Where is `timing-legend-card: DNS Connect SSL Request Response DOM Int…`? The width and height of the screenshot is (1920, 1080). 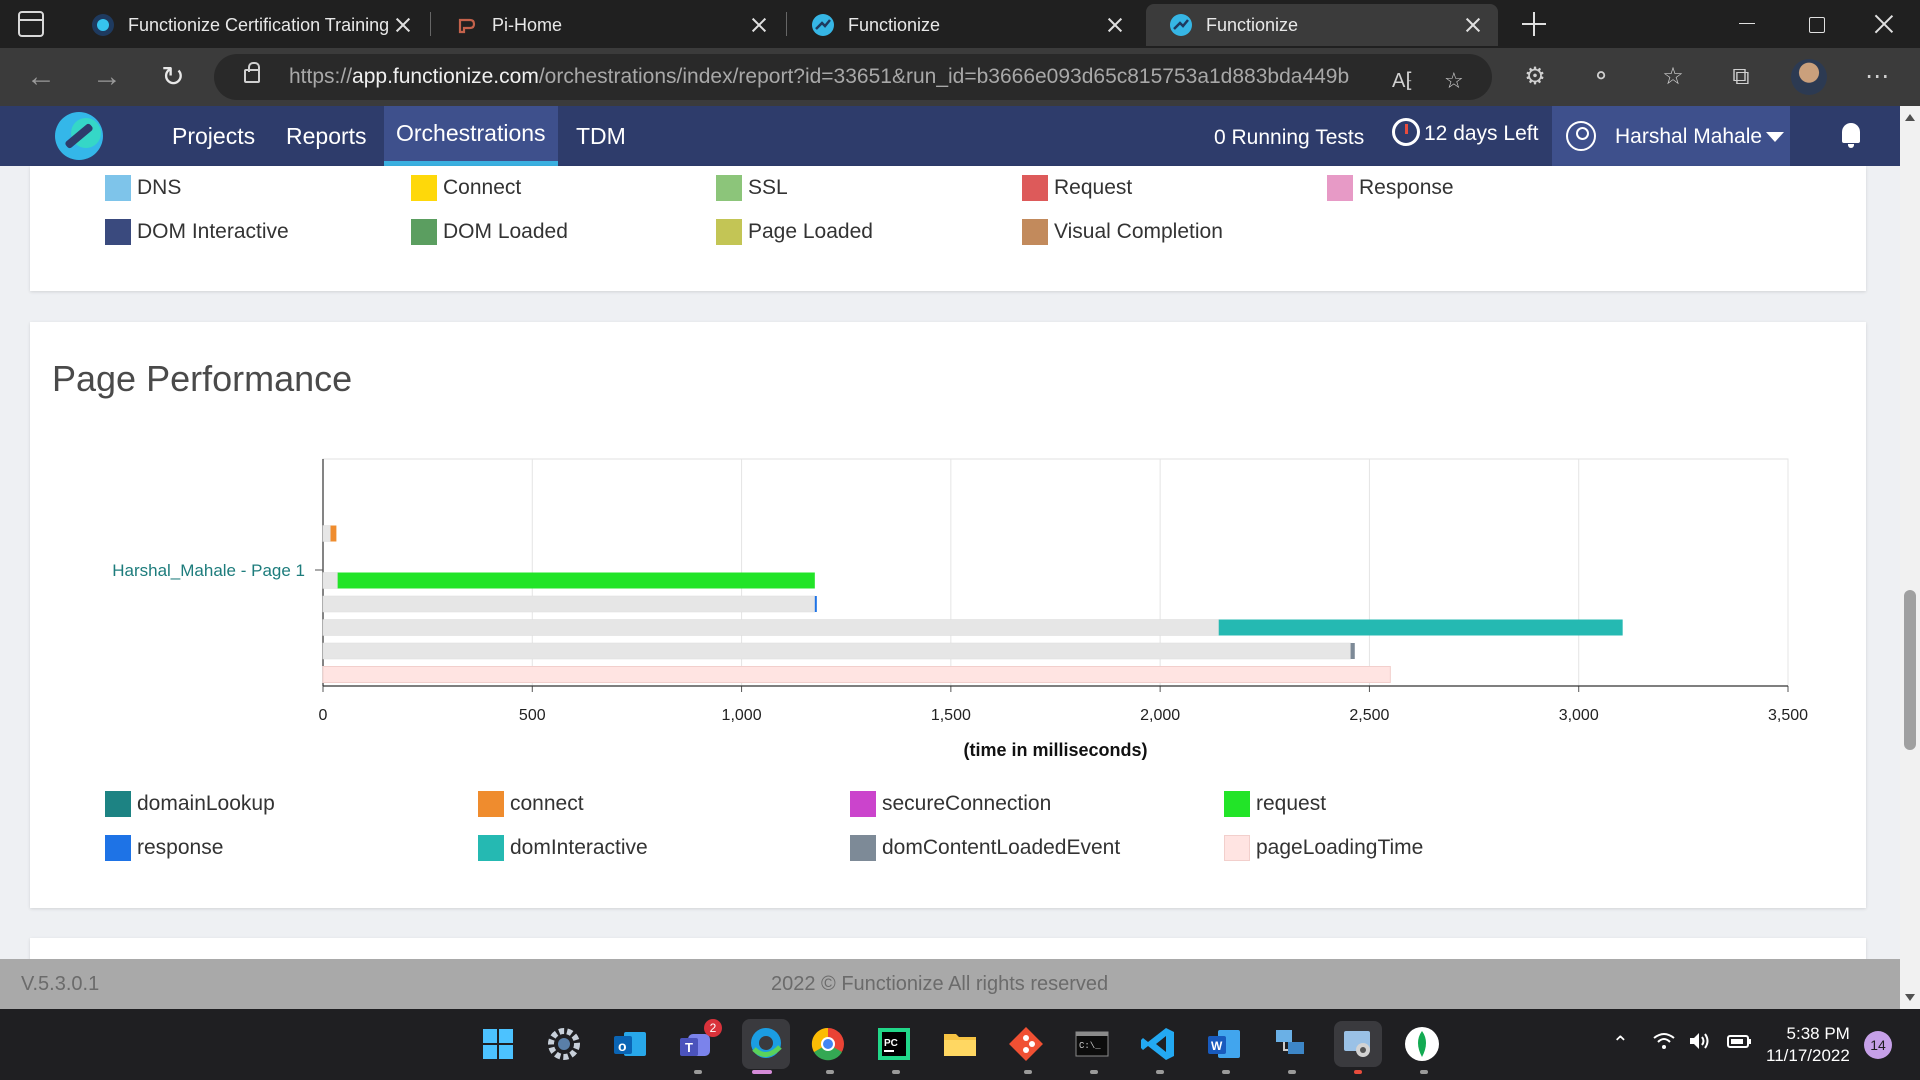
timing-legend-card: DNS Connect SSL Request Response DOM Int… is located at coordinates (948, 228).